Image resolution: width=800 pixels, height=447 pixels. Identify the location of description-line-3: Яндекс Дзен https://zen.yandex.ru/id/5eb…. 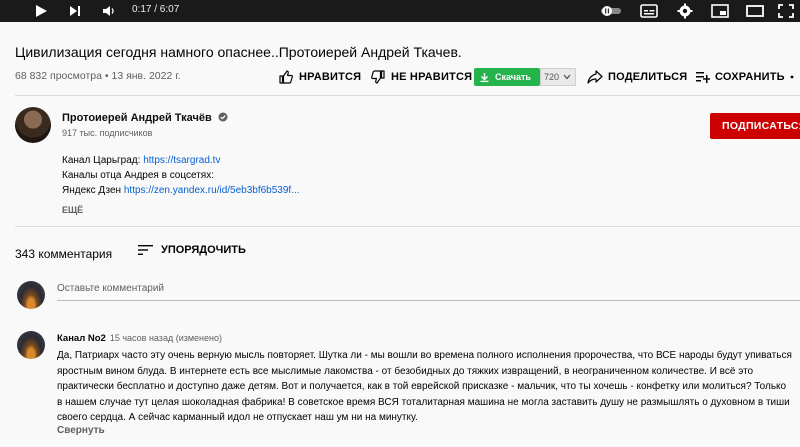
(181, 190).